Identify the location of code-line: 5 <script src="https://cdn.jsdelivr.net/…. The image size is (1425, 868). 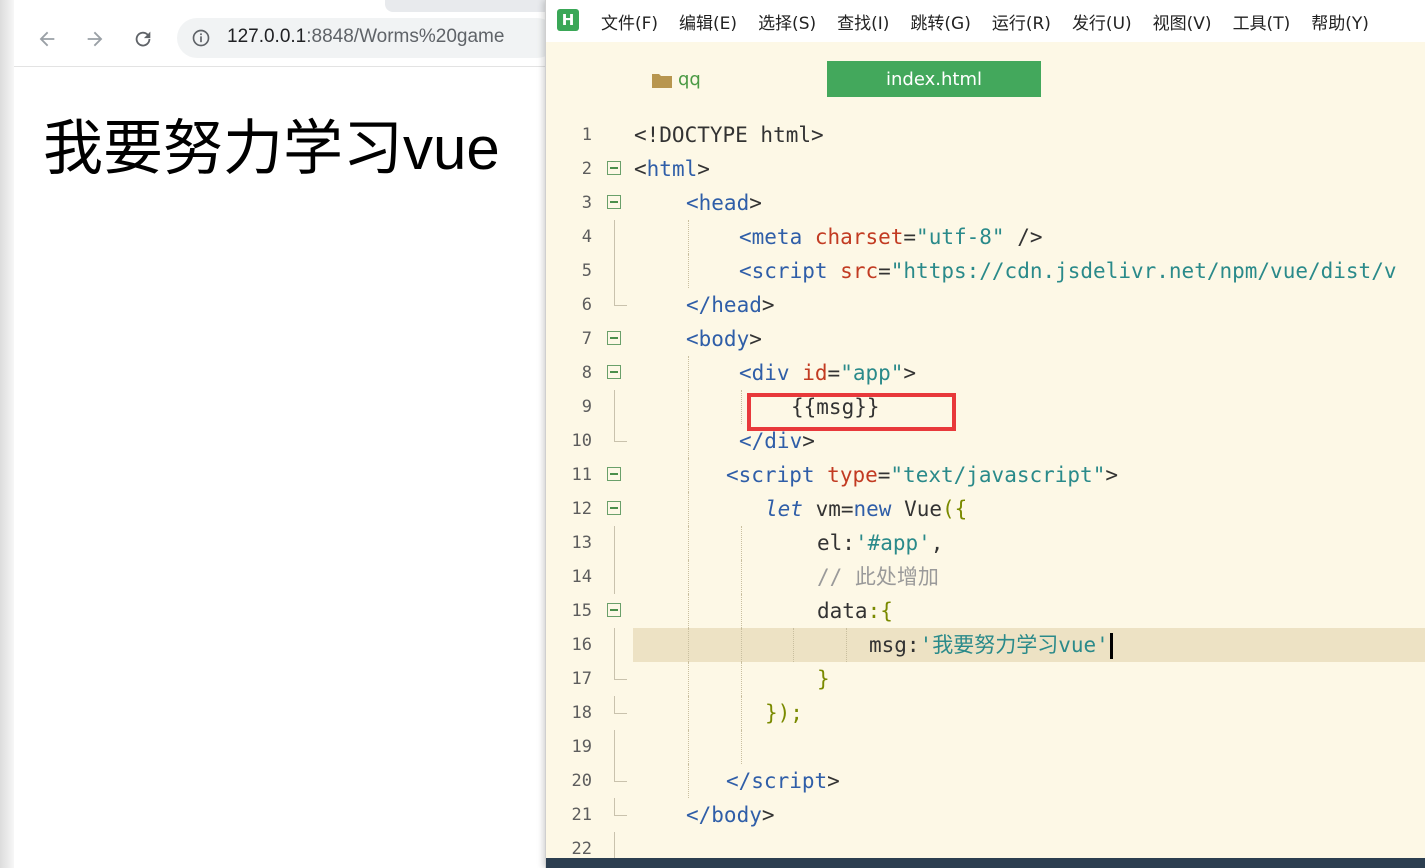
(985, 271).